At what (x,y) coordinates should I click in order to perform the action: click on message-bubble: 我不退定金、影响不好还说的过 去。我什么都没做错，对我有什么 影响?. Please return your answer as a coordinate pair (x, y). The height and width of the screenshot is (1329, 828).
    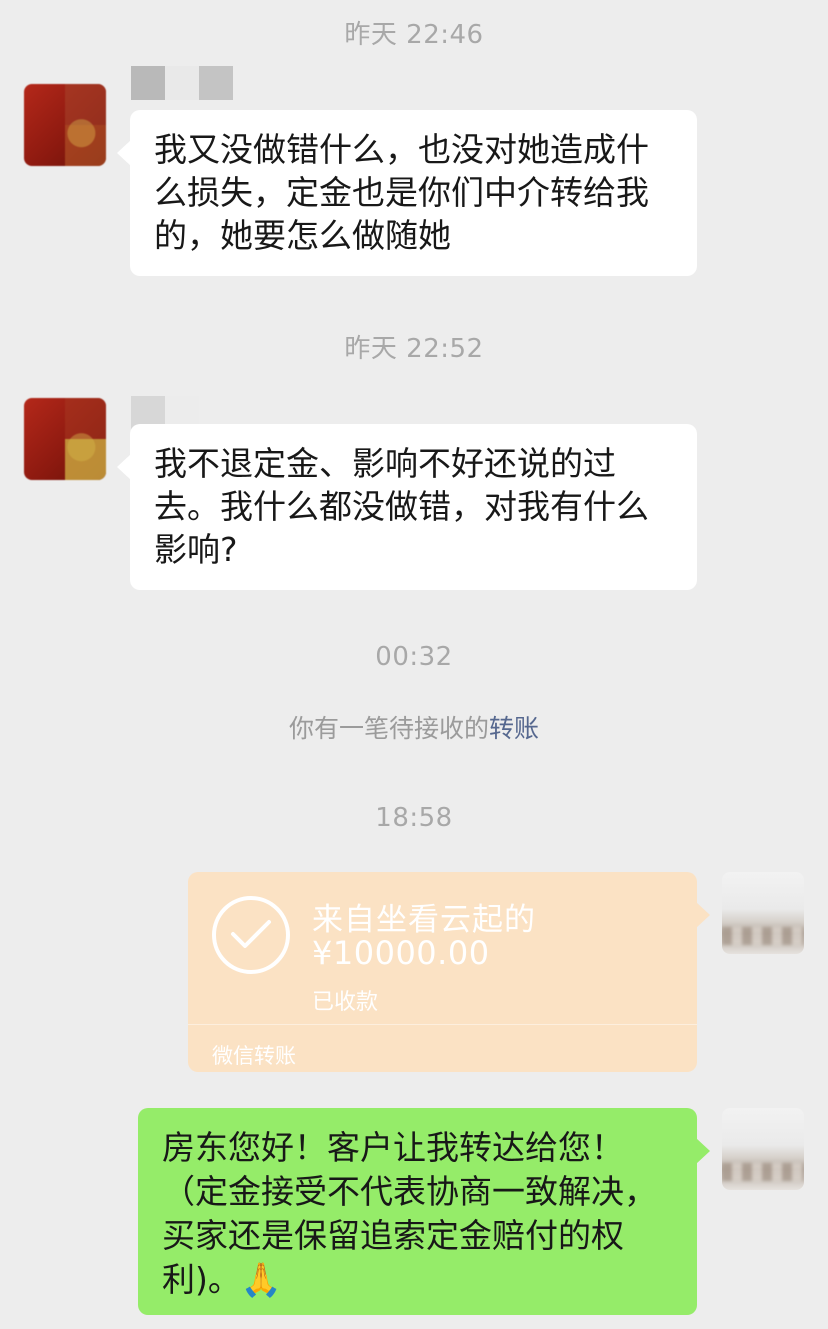
    Looking at the image, I should click on (407, 507).